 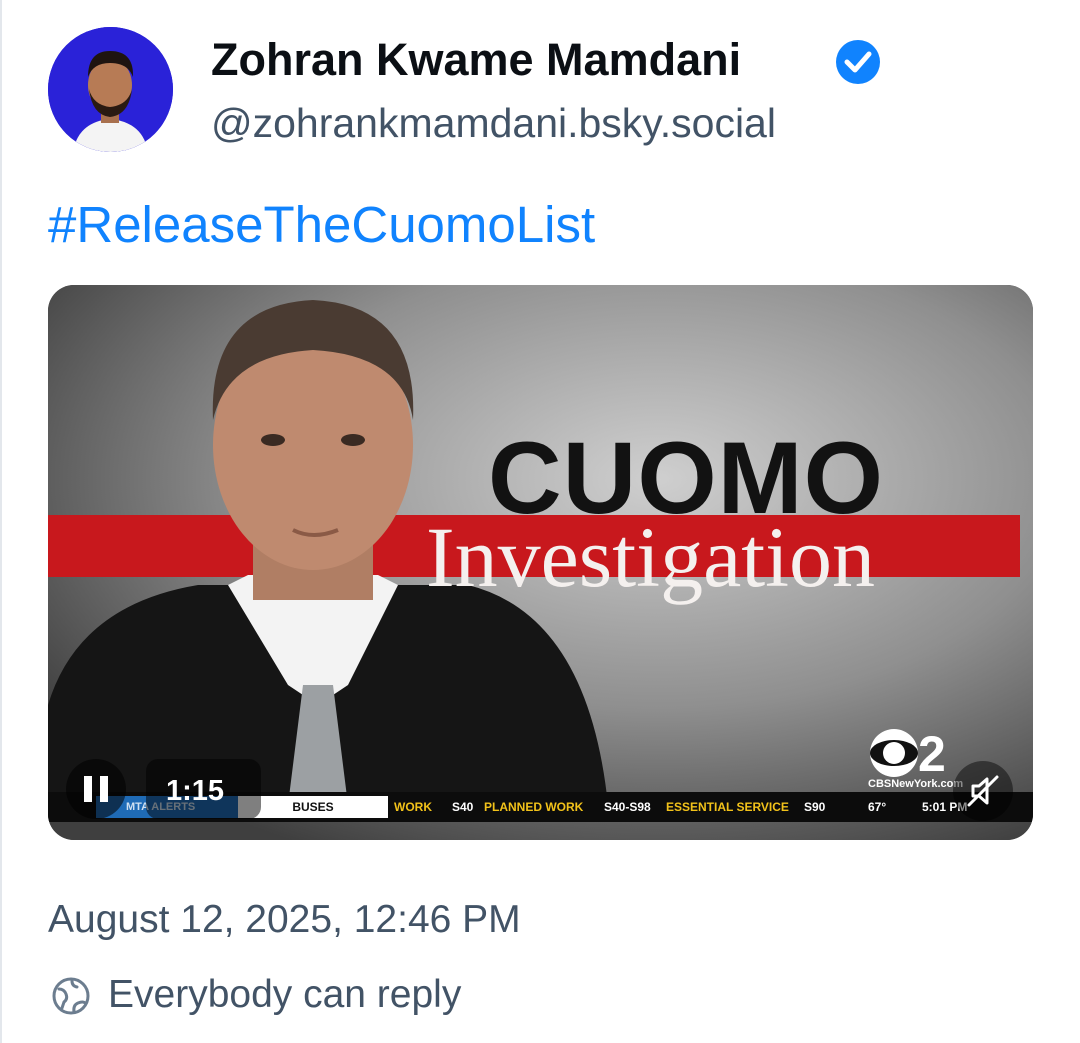 What do you see at coordinates (413, 807) in the screenshot?
I see `ticker-work: WORK` at bounding box center [413, 807].